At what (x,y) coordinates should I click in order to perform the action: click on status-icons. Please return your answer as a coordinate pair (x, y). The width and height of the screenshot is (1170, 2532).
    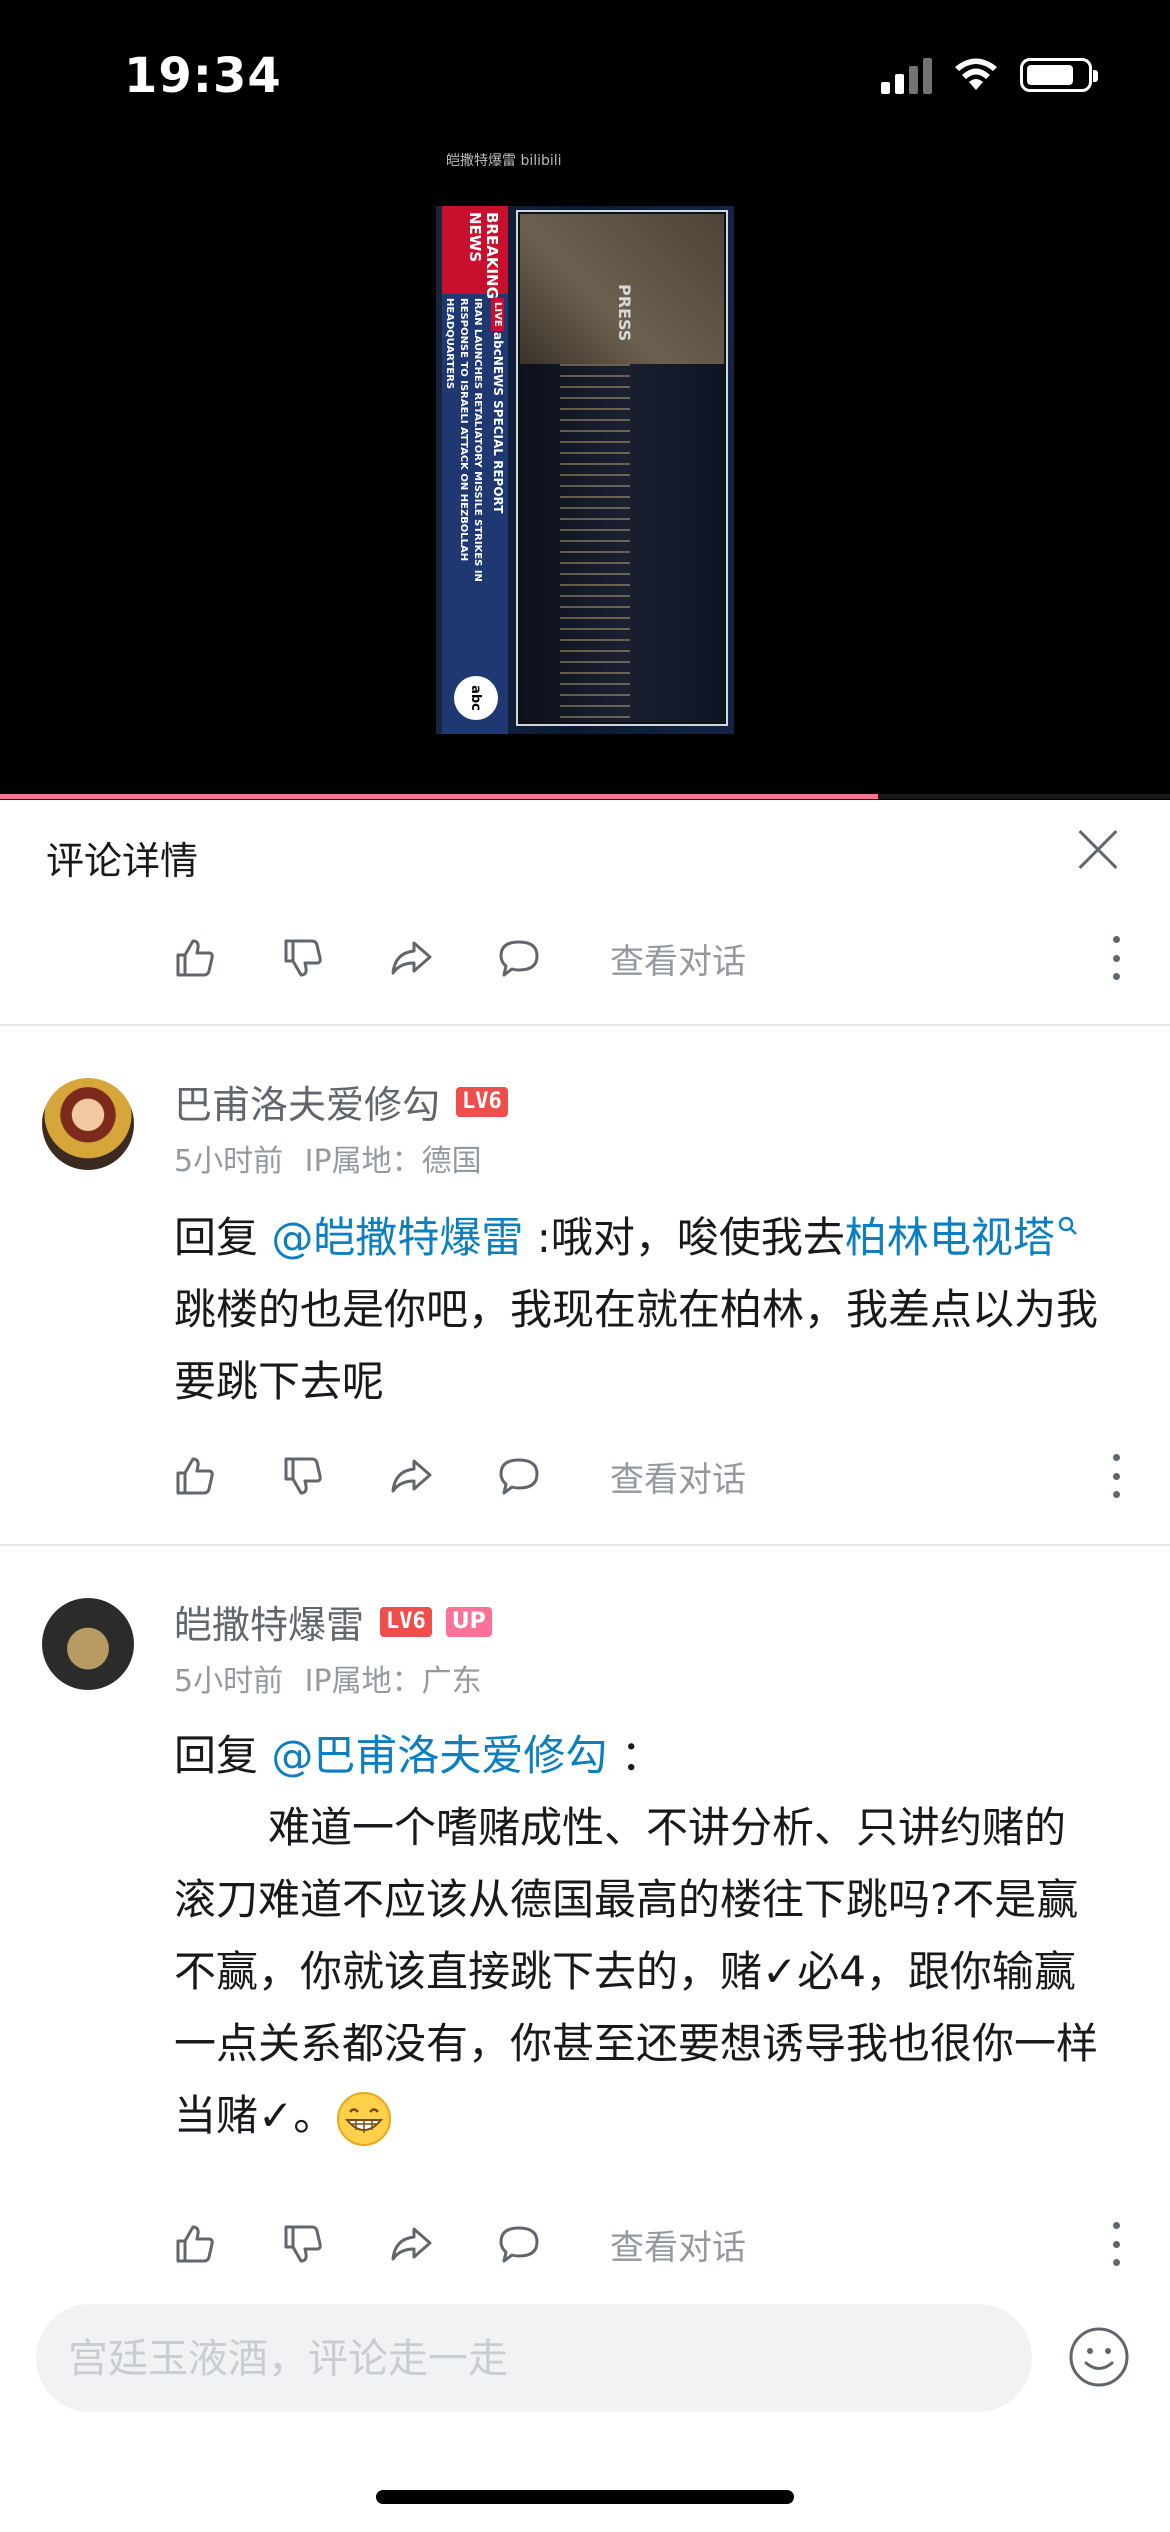
    Looking at the image, I should click on (989, 75).